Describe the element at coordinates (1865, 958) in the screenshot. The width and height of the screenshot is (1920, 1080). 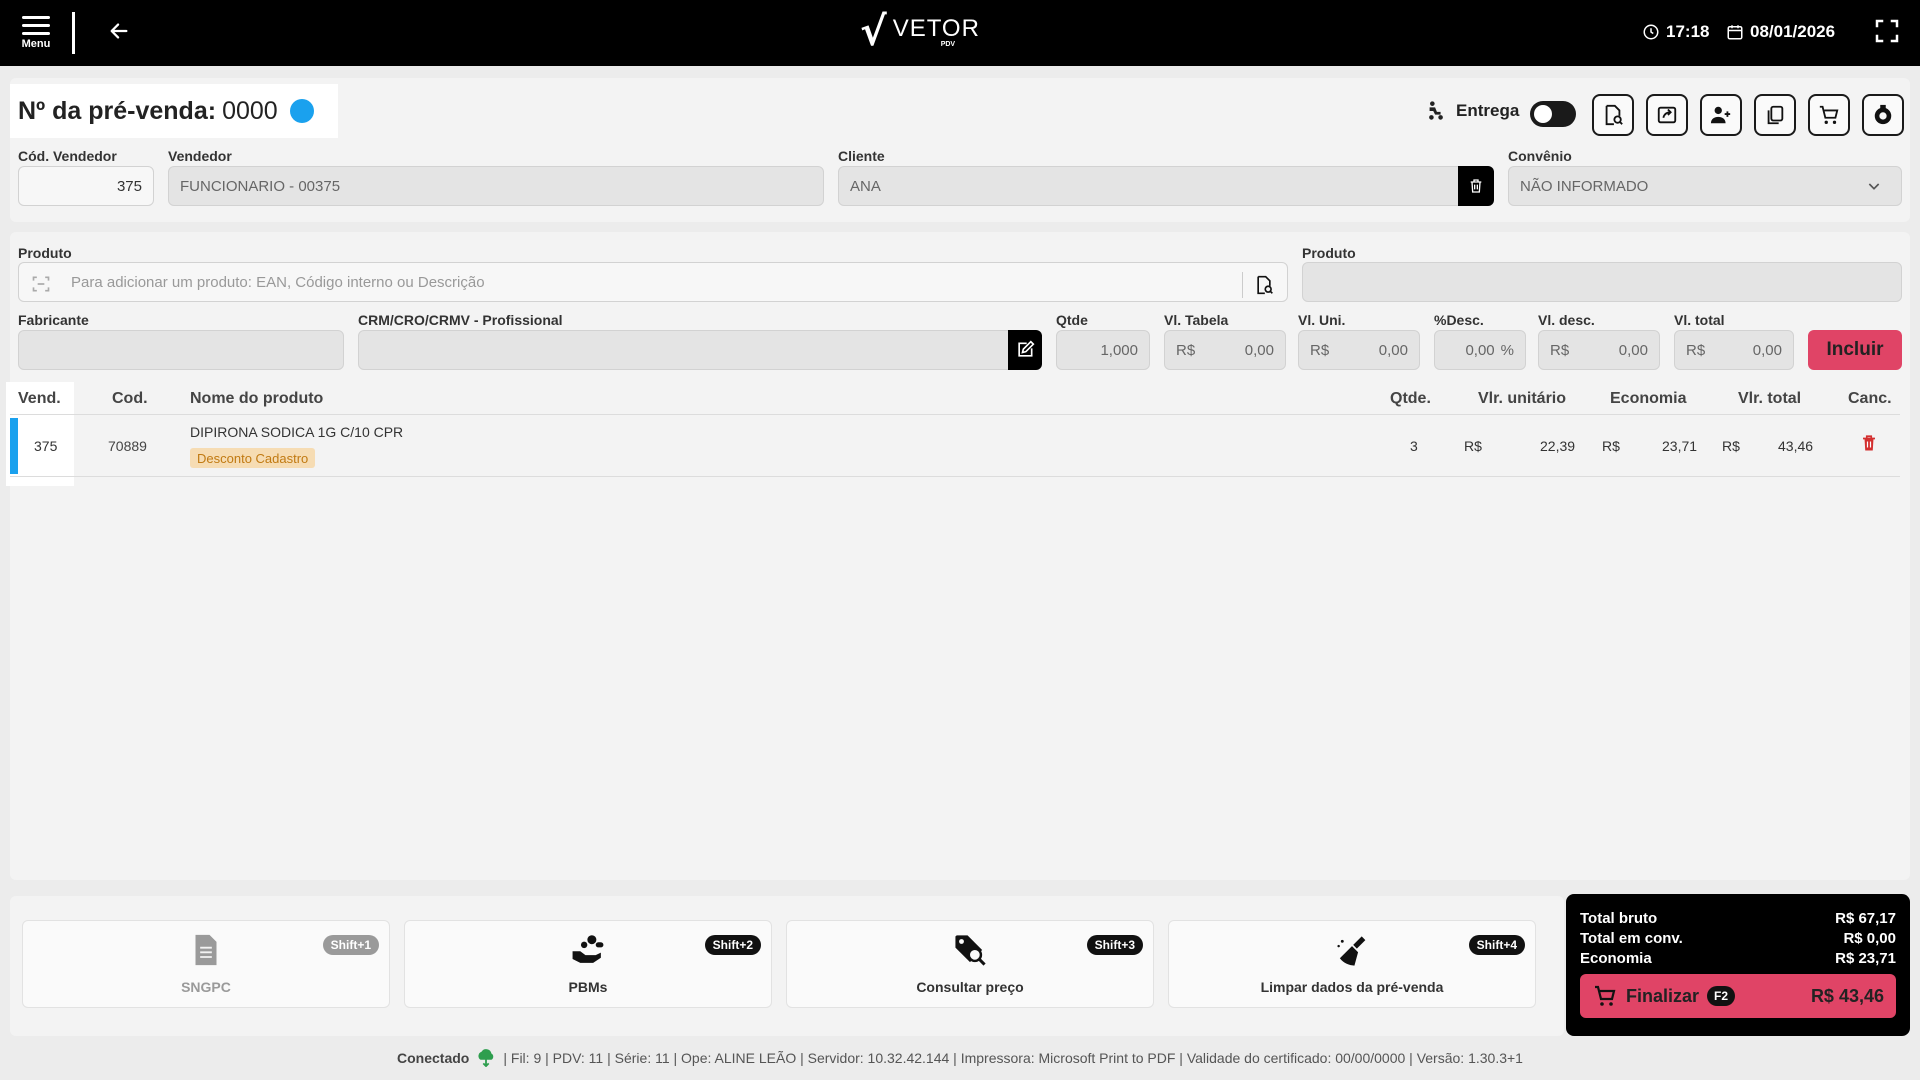
I see `saving-total-value: R$ 23,71` at that location.